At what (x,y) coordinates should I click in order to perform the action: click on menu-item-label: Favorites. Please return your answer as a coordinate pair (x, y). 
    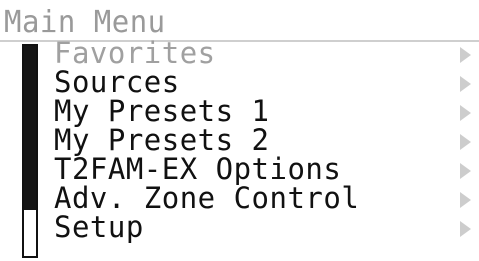
    Looking at the image, I should click on (135, 53).